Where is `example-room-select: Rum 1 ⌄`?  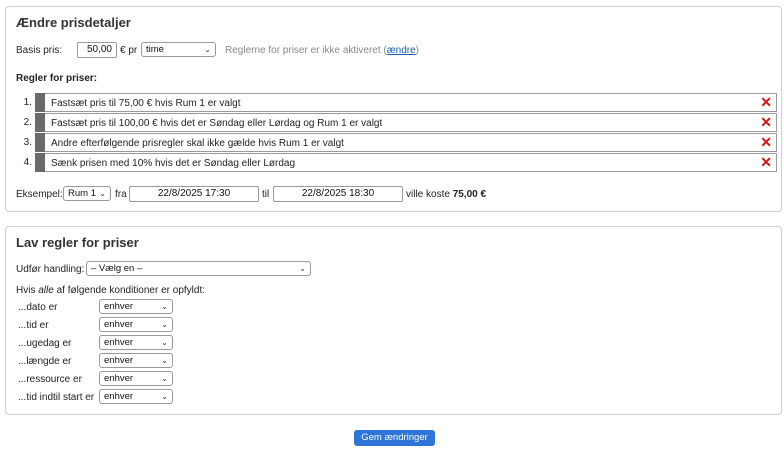 example-room-select: Rum 1 ⌄ is located at coordinates (87, 193).